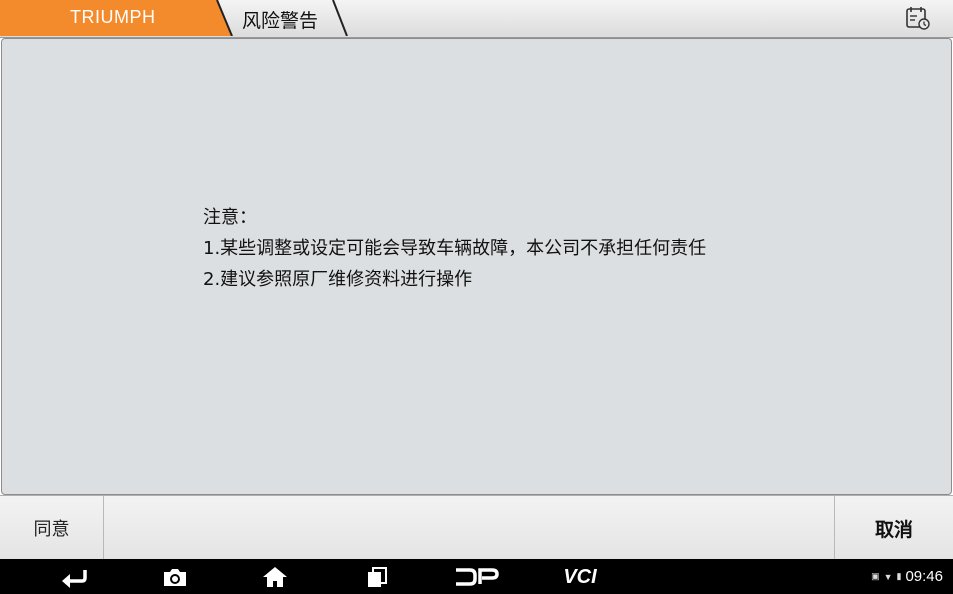 This screenshot has width=953, height=594. I want to click on notice-line-1: 1.某些调整或设定可能会导致车辆故障，本公司不承担任何责任, so click(455, 248).